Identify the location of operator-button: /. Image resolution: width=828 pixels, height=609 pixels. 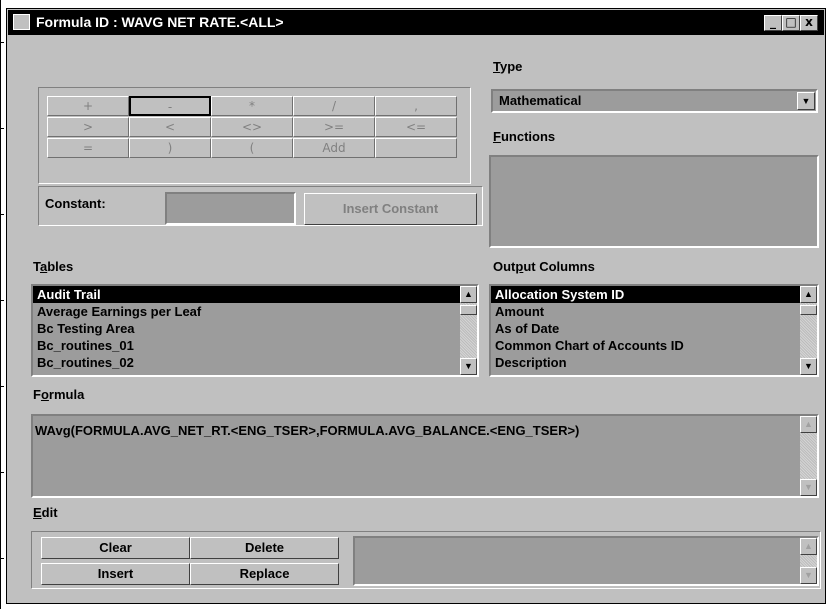
(334, 106).